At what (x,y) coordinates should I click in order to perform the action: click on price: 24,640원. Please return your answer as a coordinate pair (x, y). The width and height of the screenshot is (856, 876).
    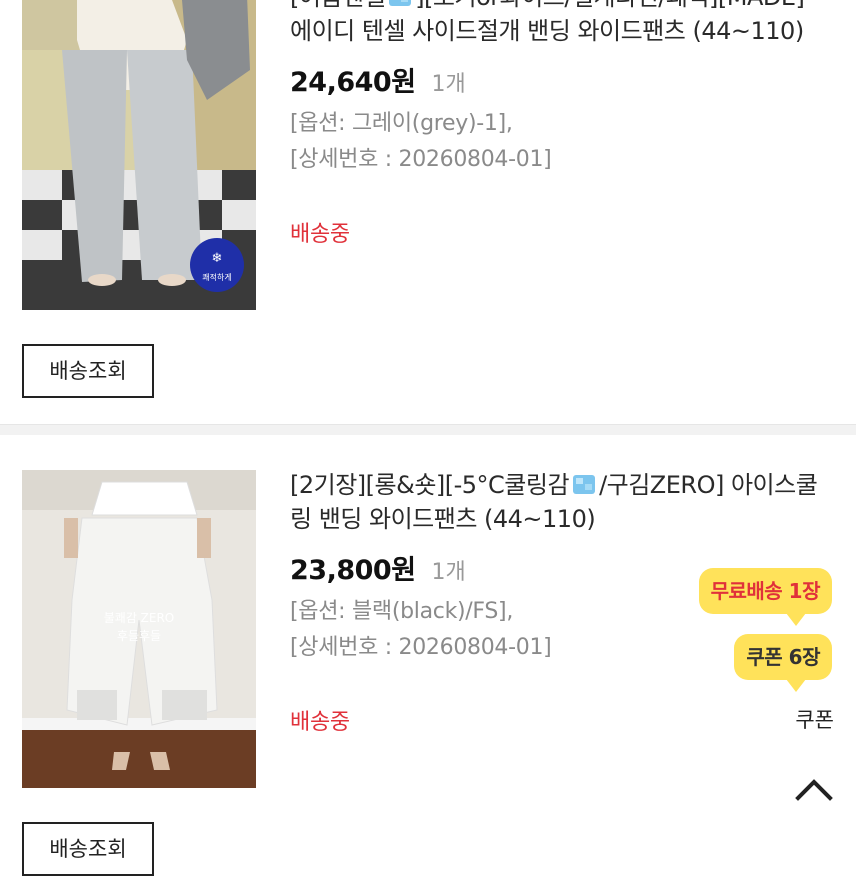
    Looking at the image, I should click on (353, 82).